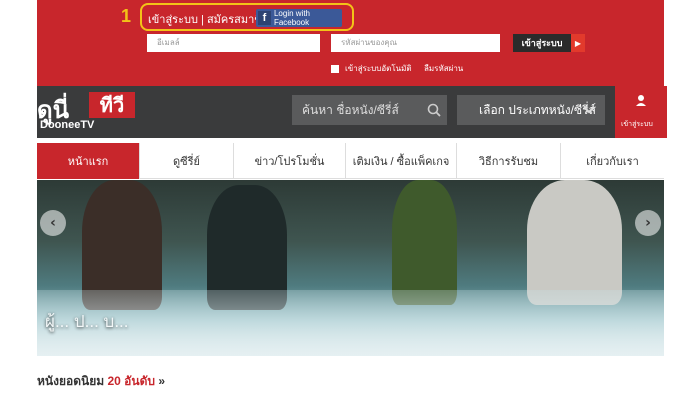 The height and width of the screenshot is (401, 700). I want to click on nav-item-news: ข่าว/โปรโมชั่น, so click(290, 161).